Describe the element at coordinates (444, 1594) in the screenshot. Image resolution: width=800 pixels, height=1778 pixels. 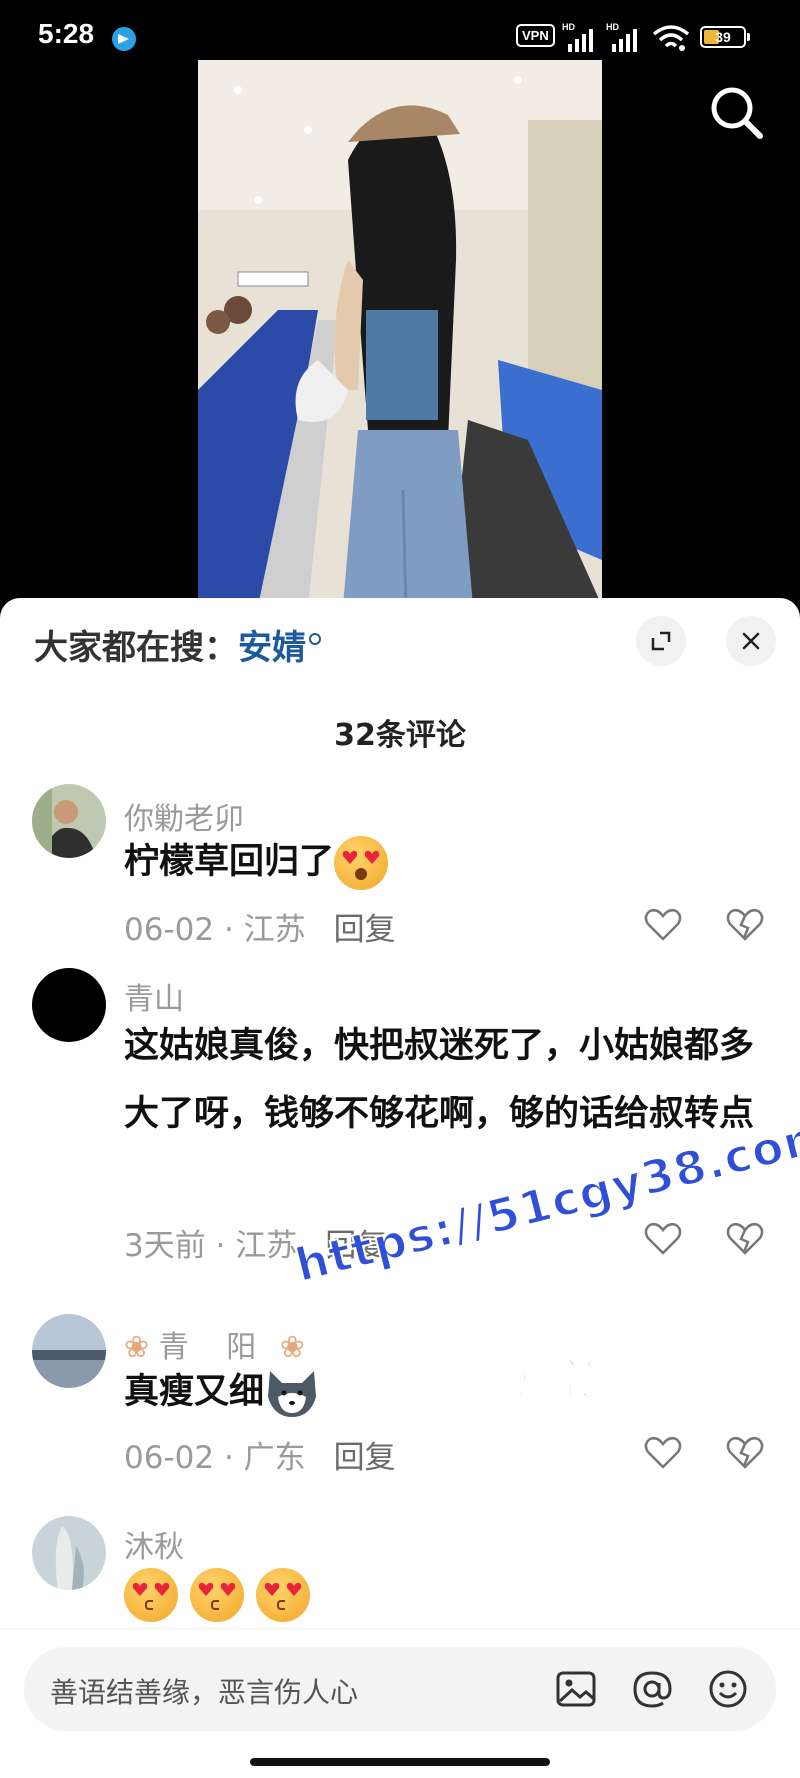
I see `comment-text` at that location.